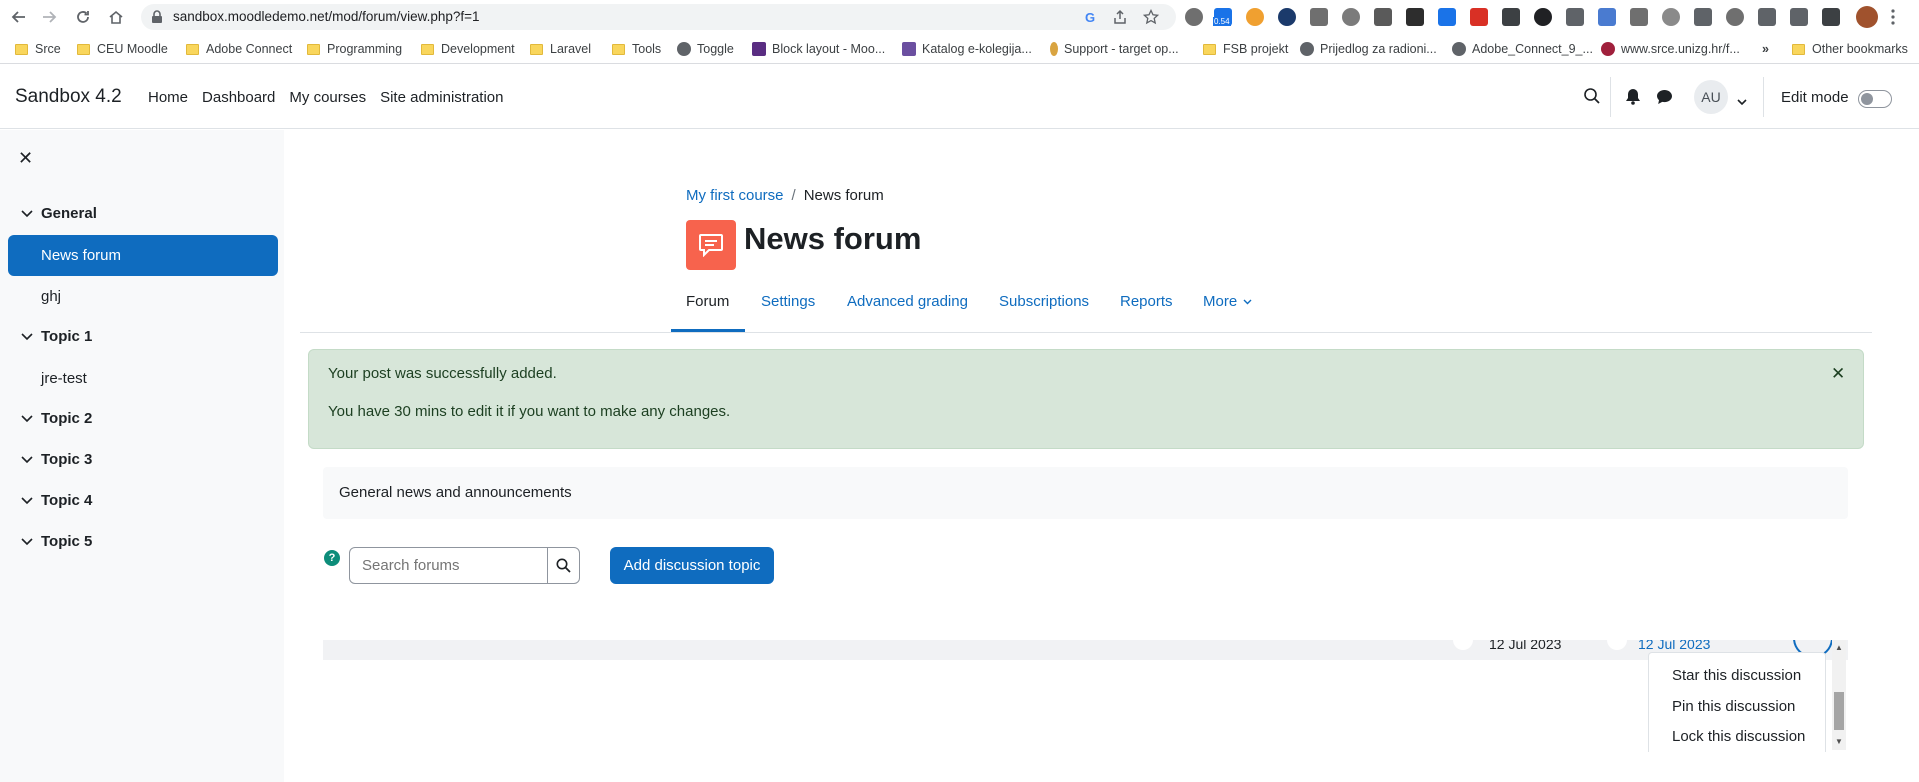  I want to click on menu-item-lock: Lock this discussion, so click(1738, 736).